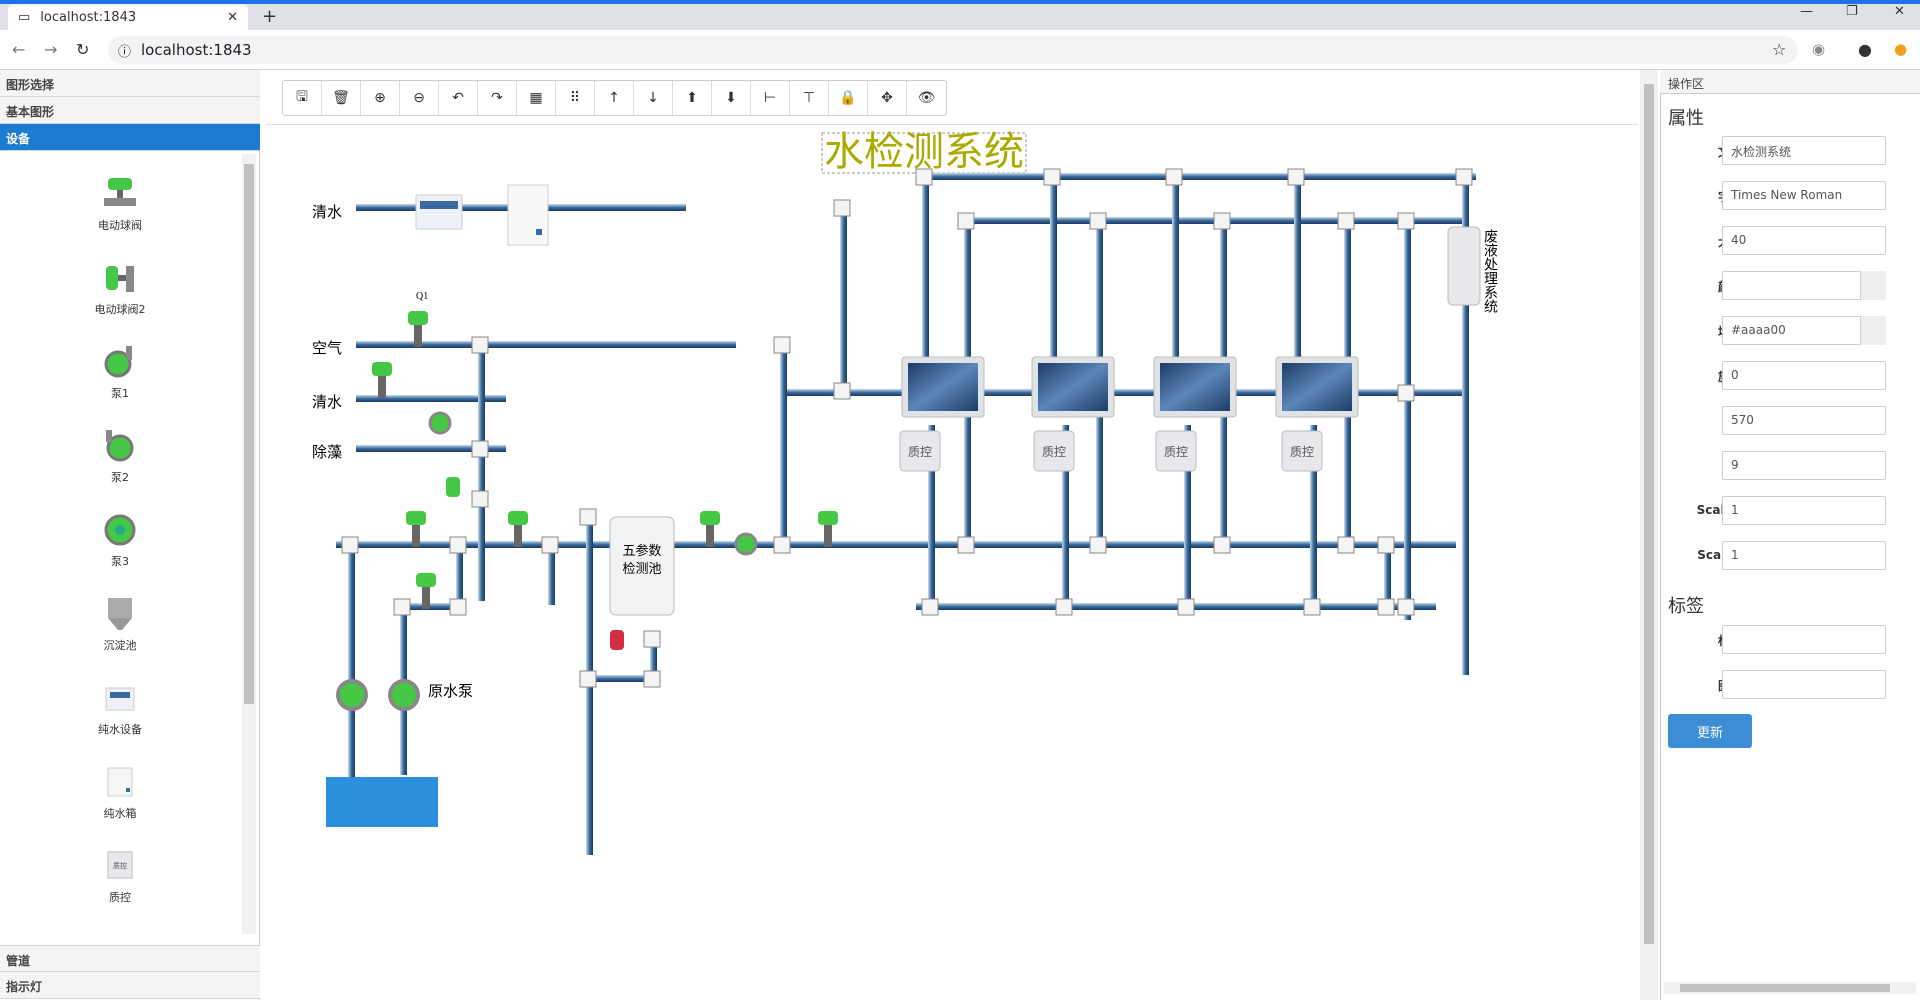 This screenshot has width=1920, height=1004. I want to click on new-tab-icon: +, so click(269, 16).